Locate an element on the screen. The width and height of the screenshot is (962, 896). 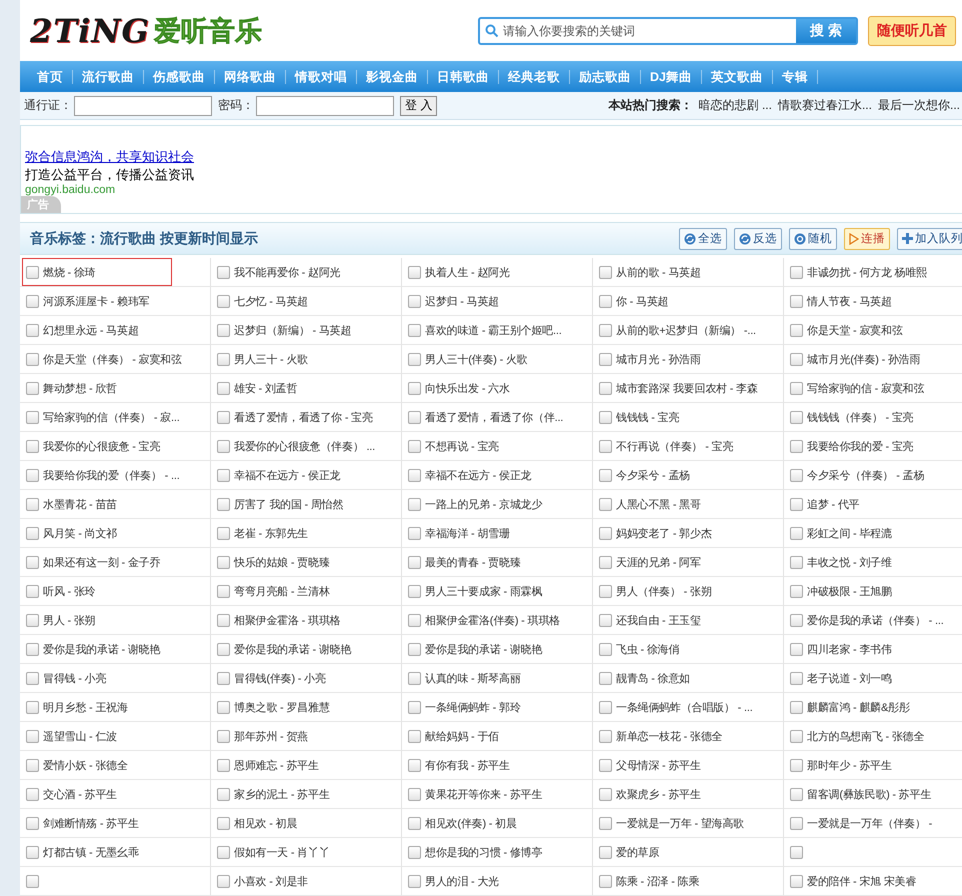
song-link: 爱情小妖 - 张德全 is located at coordinates (85, 765).